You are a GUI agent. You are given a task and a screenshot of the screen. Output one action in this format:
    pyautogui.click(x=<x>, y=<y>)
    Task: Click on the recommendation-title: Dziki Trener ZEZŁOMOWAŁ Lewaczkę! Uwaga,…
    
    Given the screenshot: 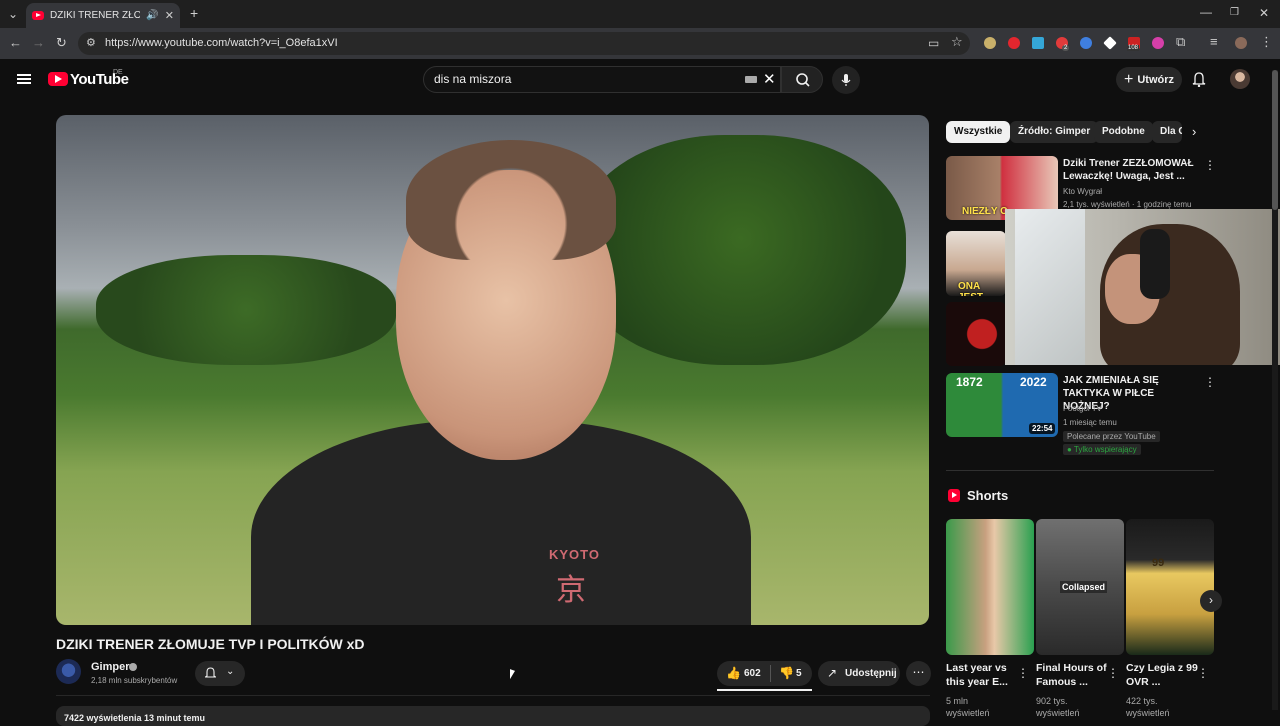 What is the action you would take?
    pyautogui.click(x=1133, y=170)
    